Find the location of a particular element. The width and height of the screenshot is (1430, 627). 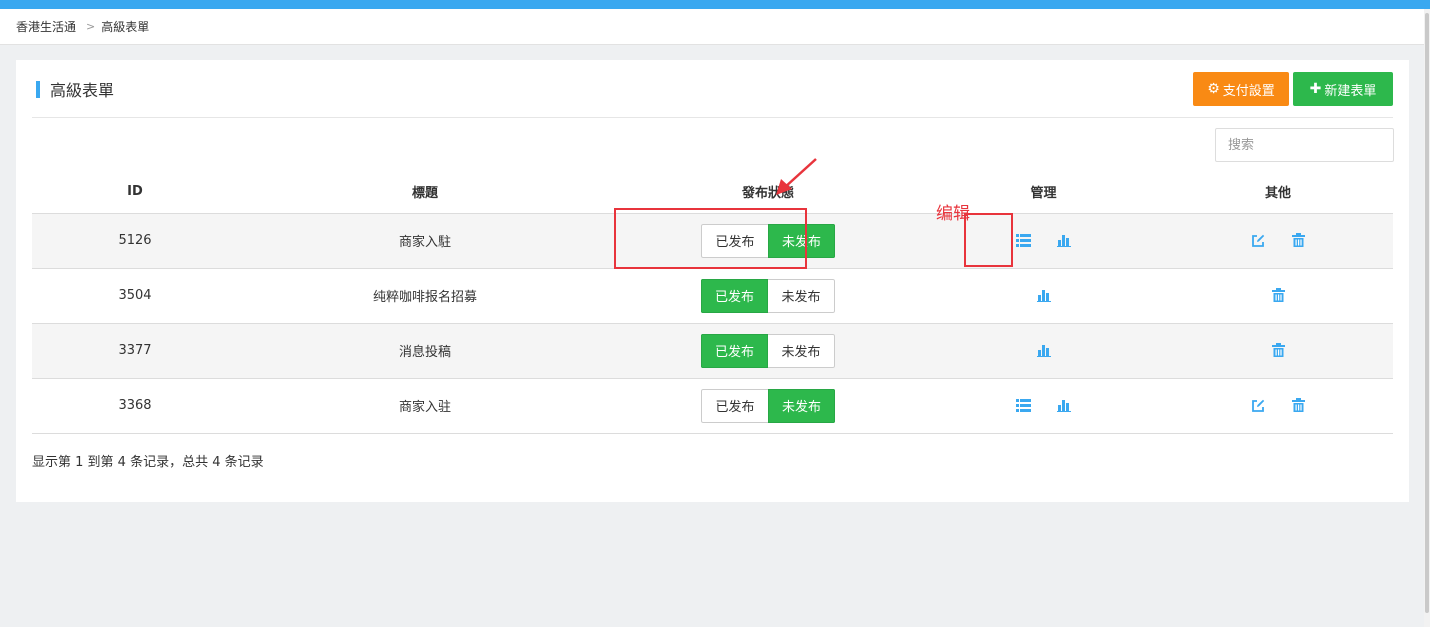

gear-icon: ⚙ is located at coordinates (1213, 89).